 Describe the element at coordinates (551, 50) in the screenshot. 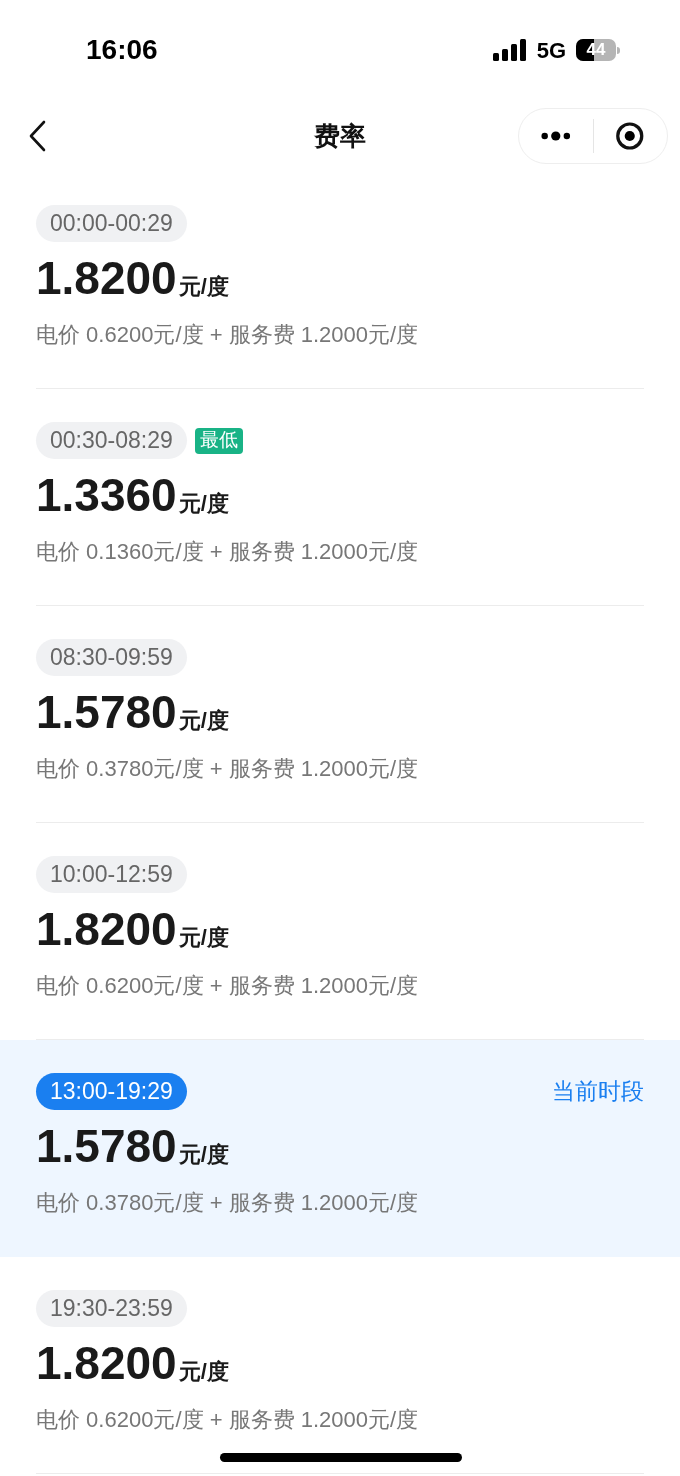

I see `network-label: 5G` at that location.